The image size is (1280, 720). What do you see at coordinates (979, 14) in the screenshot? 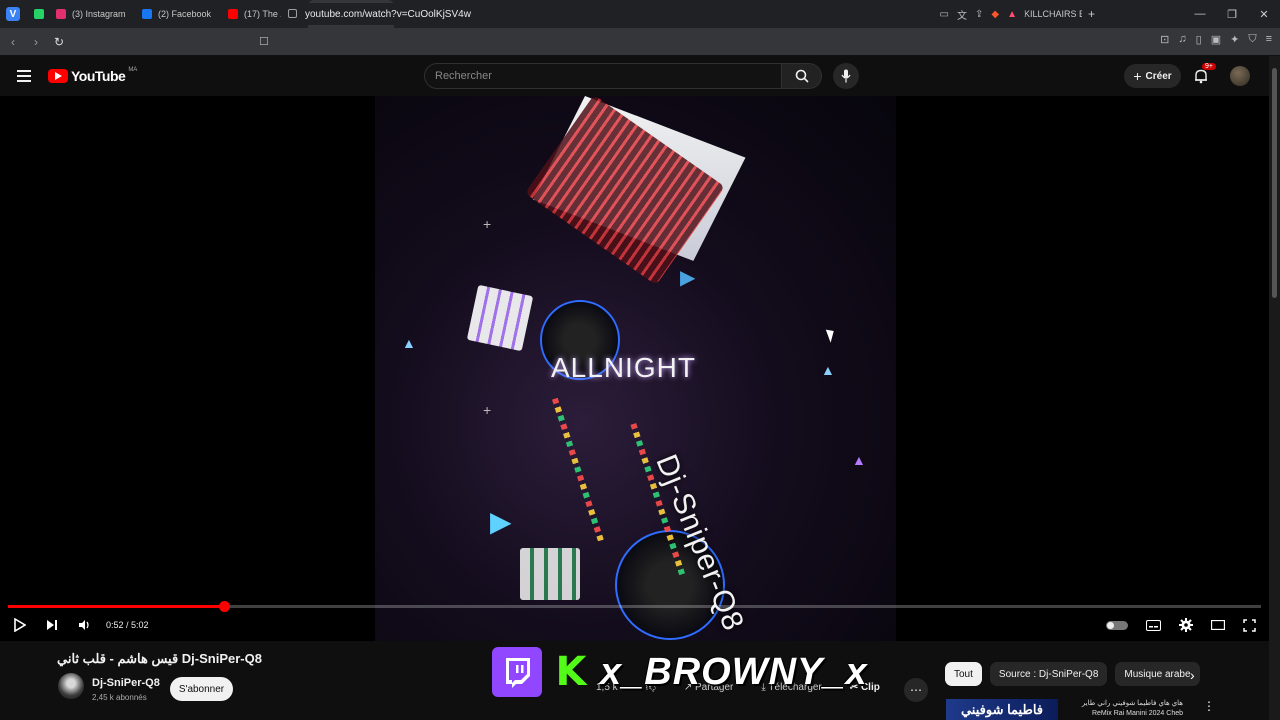
I see `share-icon: ⇪` at bounding box center [979, 14].